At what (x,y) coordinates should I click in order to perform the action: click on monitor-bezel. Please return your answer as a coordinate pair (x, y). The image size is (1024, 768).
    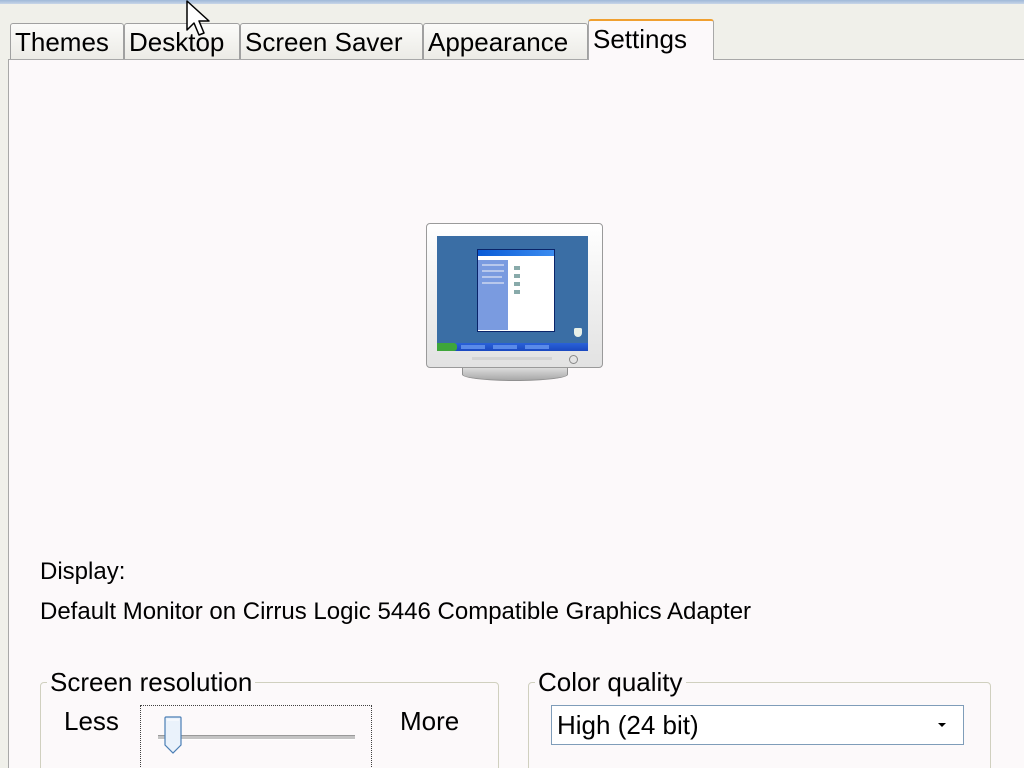
    Looking at the image, I should click on (514, 295).